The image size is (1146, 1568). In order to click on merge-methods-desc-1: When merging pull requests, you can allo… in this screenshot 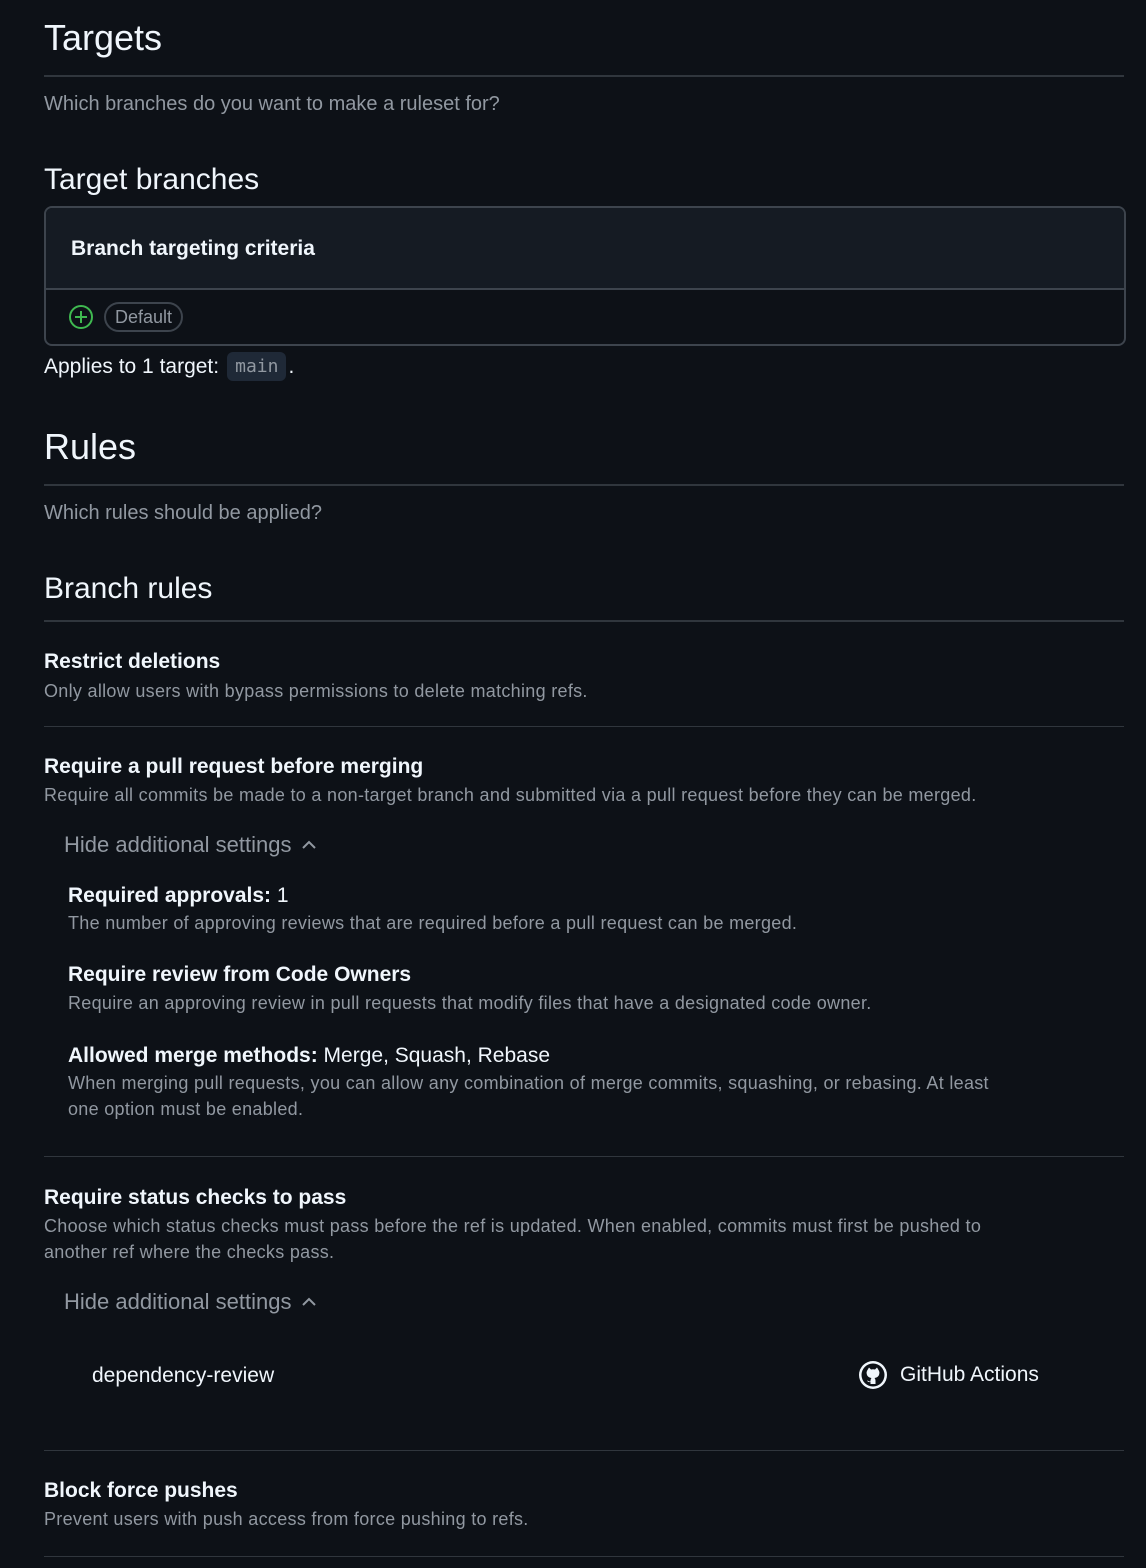, I will do `click(528, 1083)`.